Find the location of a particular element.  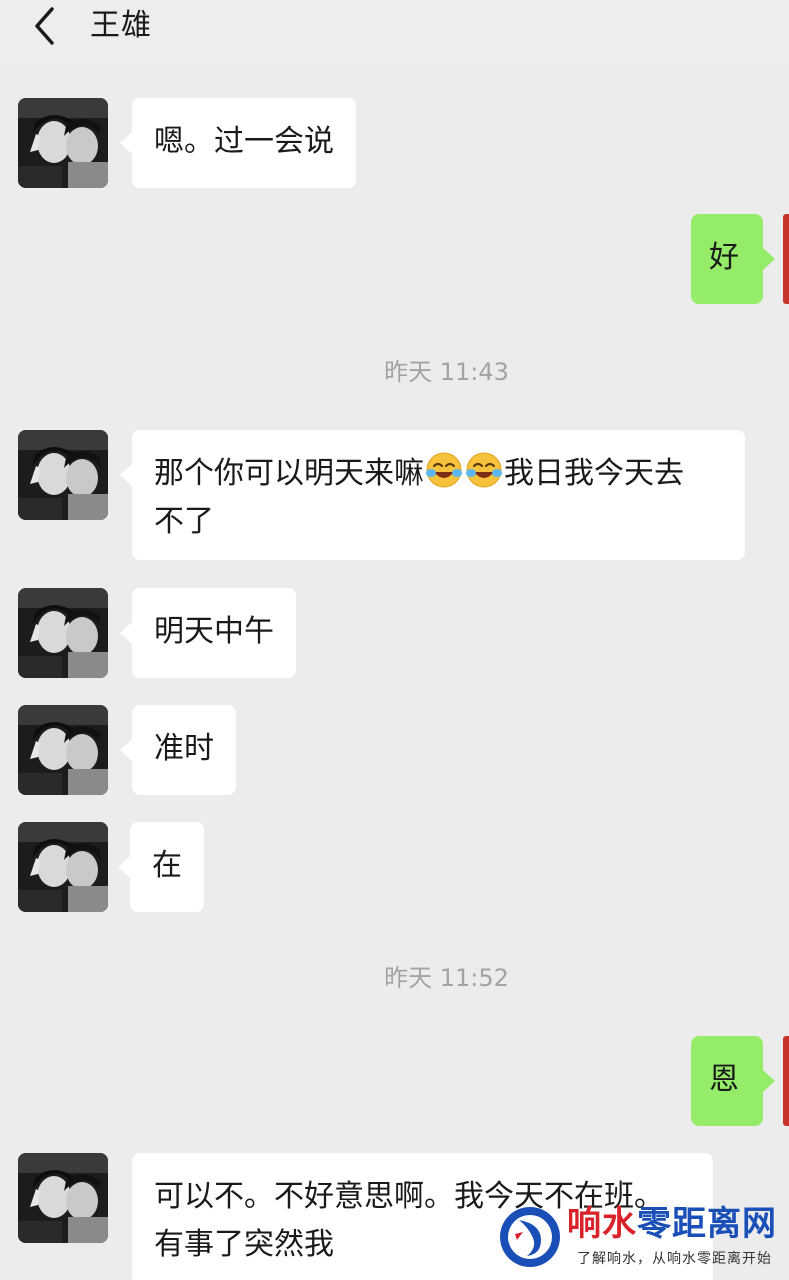

message-bubble-incoming: 在 is located at coordinates (161, 867).